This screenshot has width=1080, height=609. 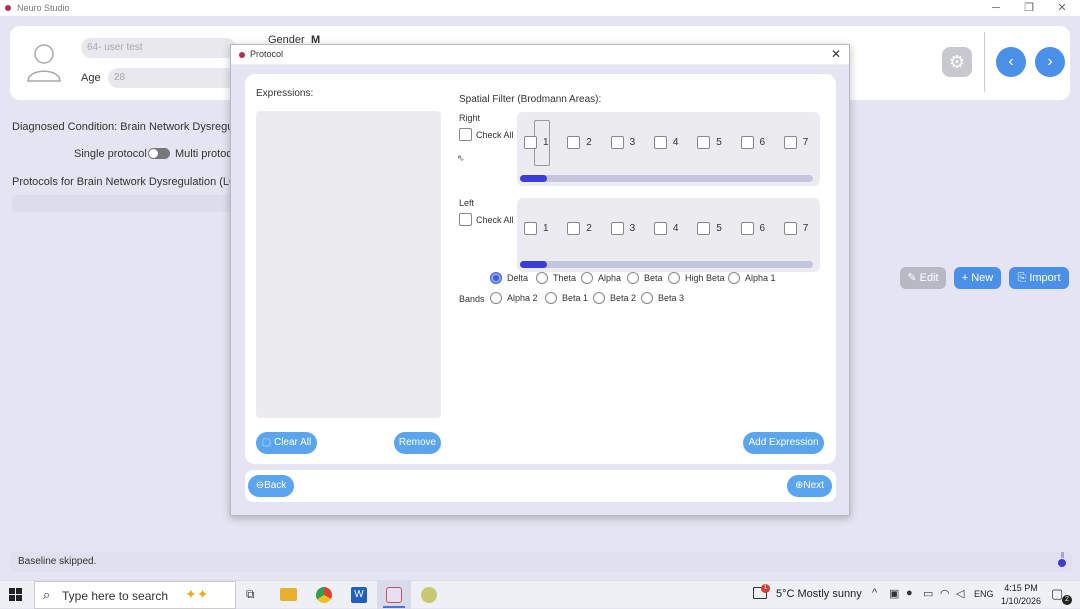 I want to click on right-areas-scrollbar, so click(x=666, y=178).